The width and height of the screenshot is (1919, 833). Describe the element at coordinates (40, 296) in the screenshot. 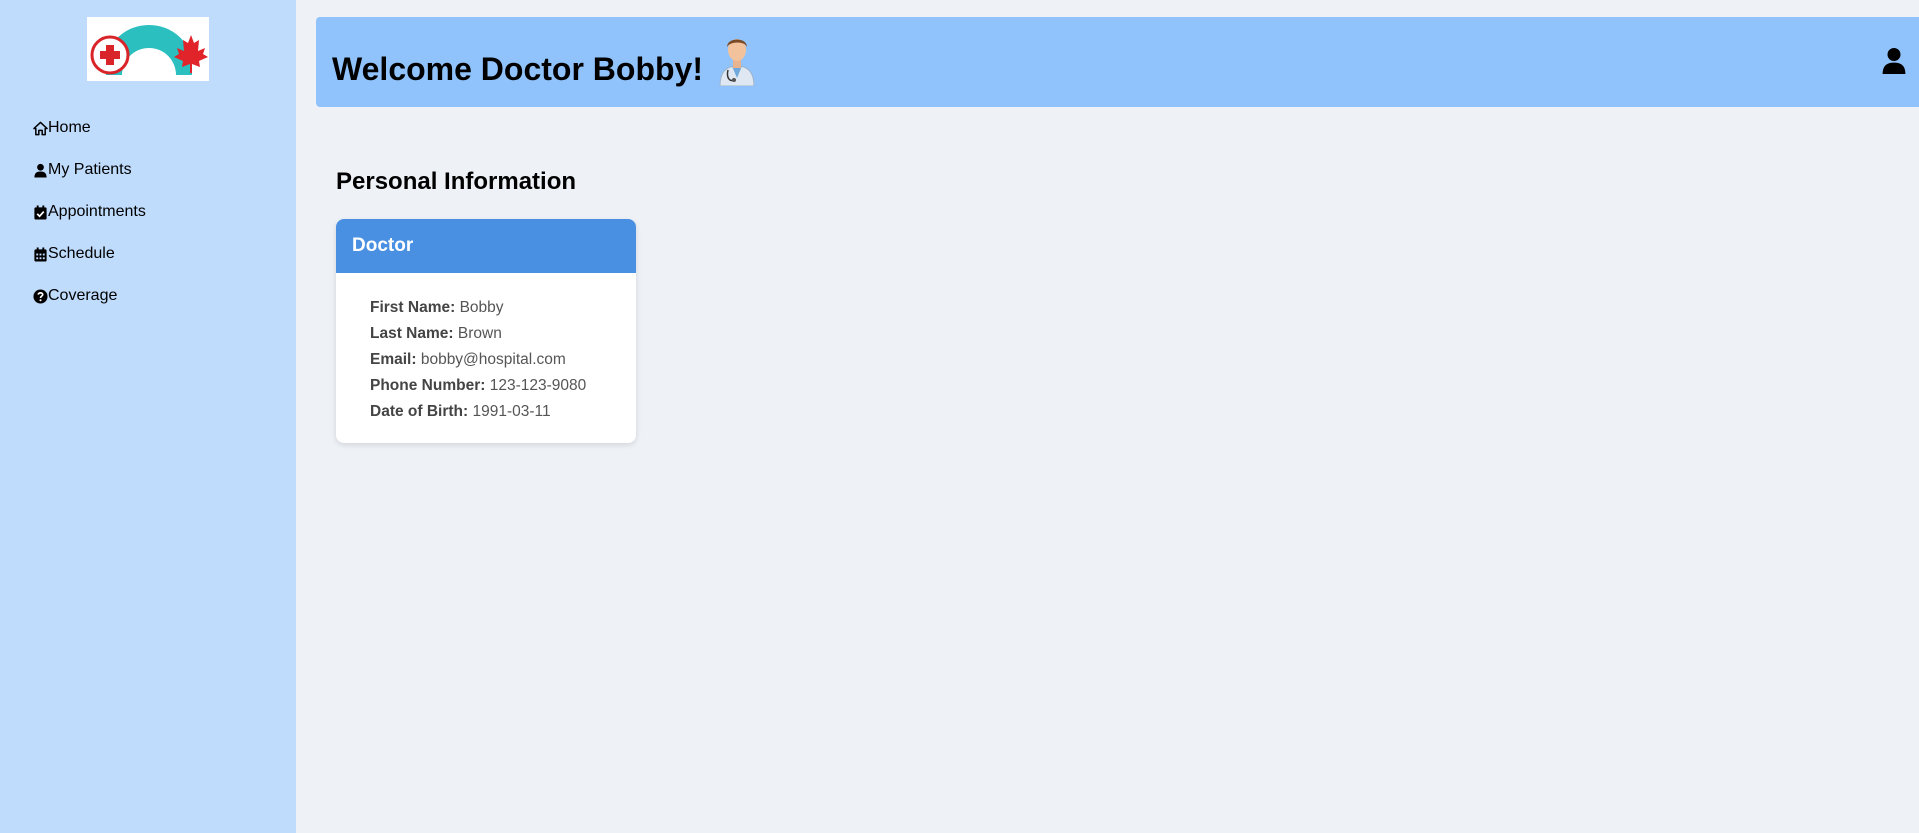

I see `question-circle-icon` at that location.